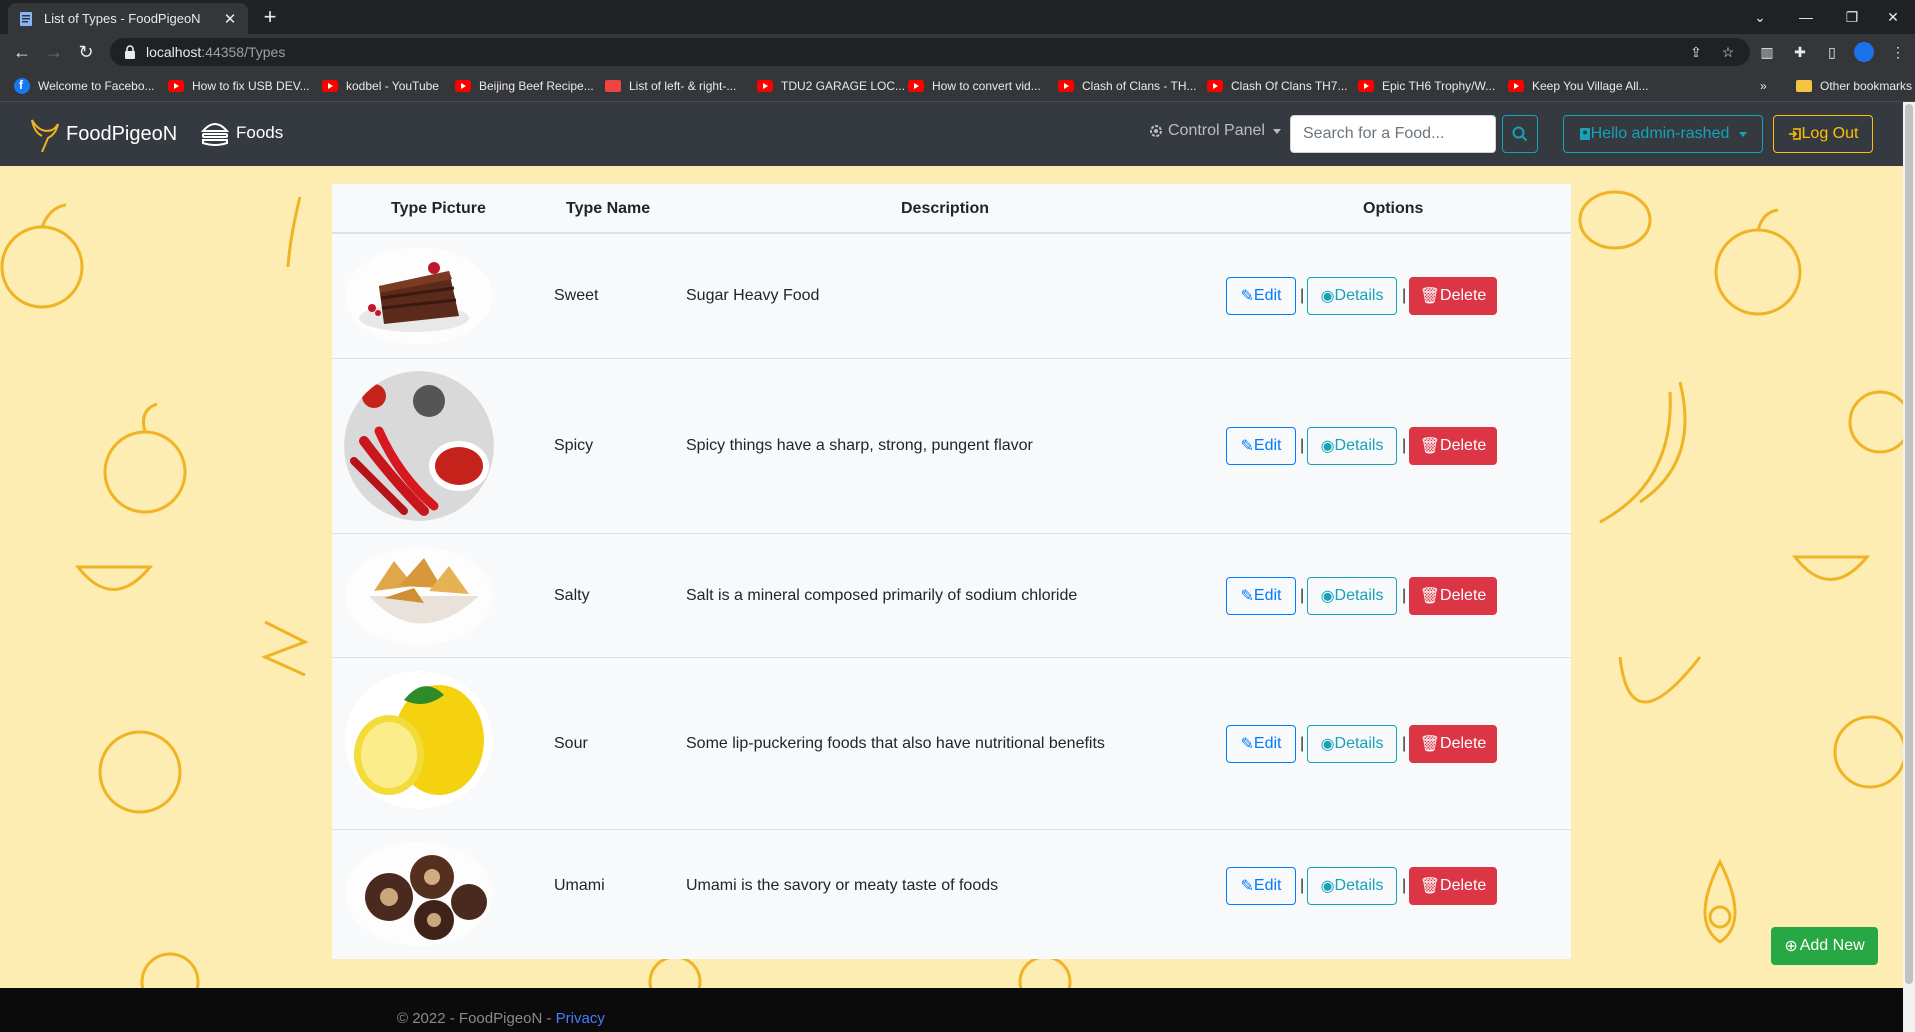  Describe the element at coordinates (1728, 52) in the screenshot. I see `bookmark-star-icon: ☆` at that location.